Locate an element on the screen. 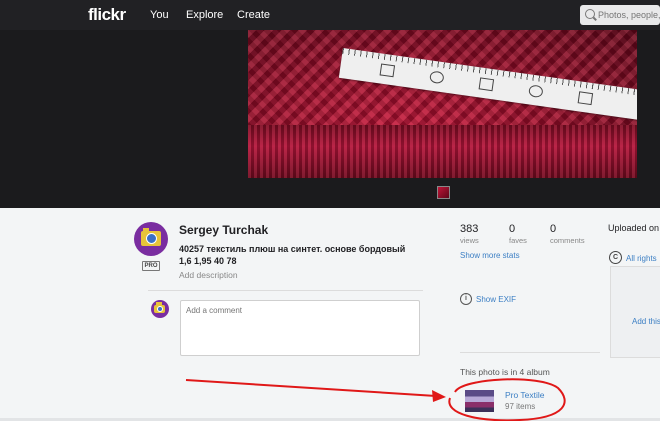  album-thumbnail is located at coordinates (479, 401).